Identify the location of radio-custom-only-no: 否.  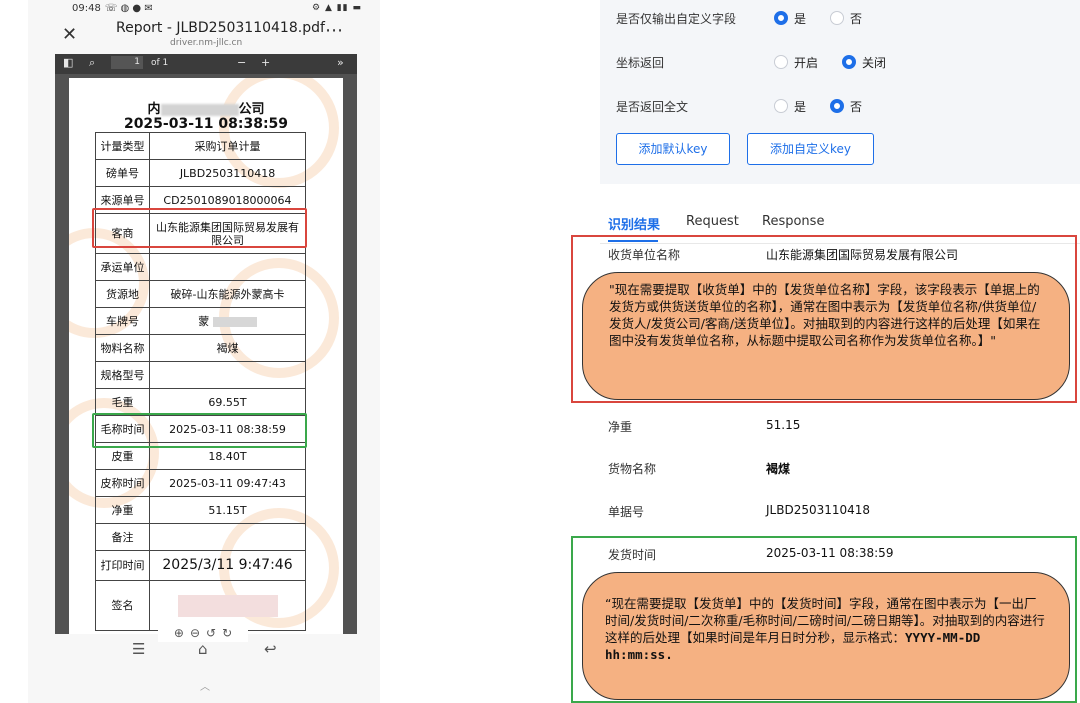
(846, 18).